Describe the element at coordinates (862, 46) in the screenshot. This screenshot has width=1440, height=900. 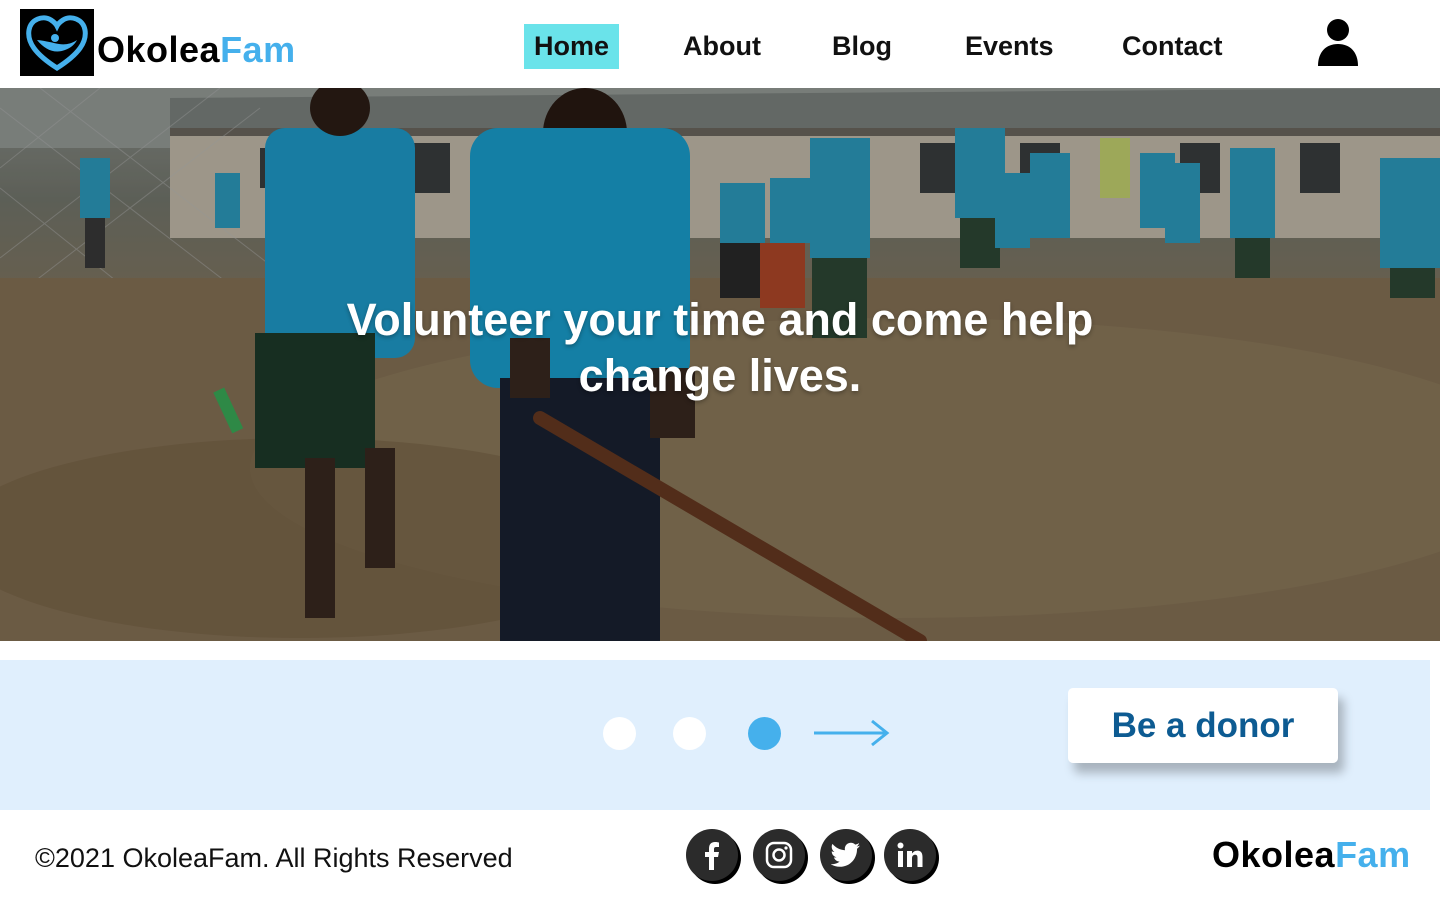
I see `nav-item-blog: Blog` at that location.